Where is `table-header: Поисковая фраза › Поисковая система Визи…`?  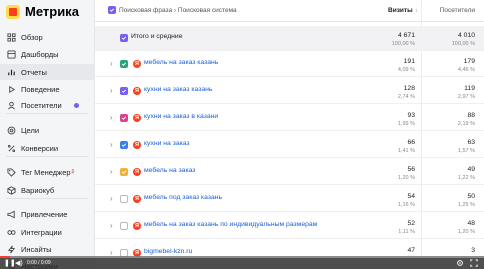 table-header: Поисковая фраза › Поисковая система Визи… is located at coordinates (289, 11).